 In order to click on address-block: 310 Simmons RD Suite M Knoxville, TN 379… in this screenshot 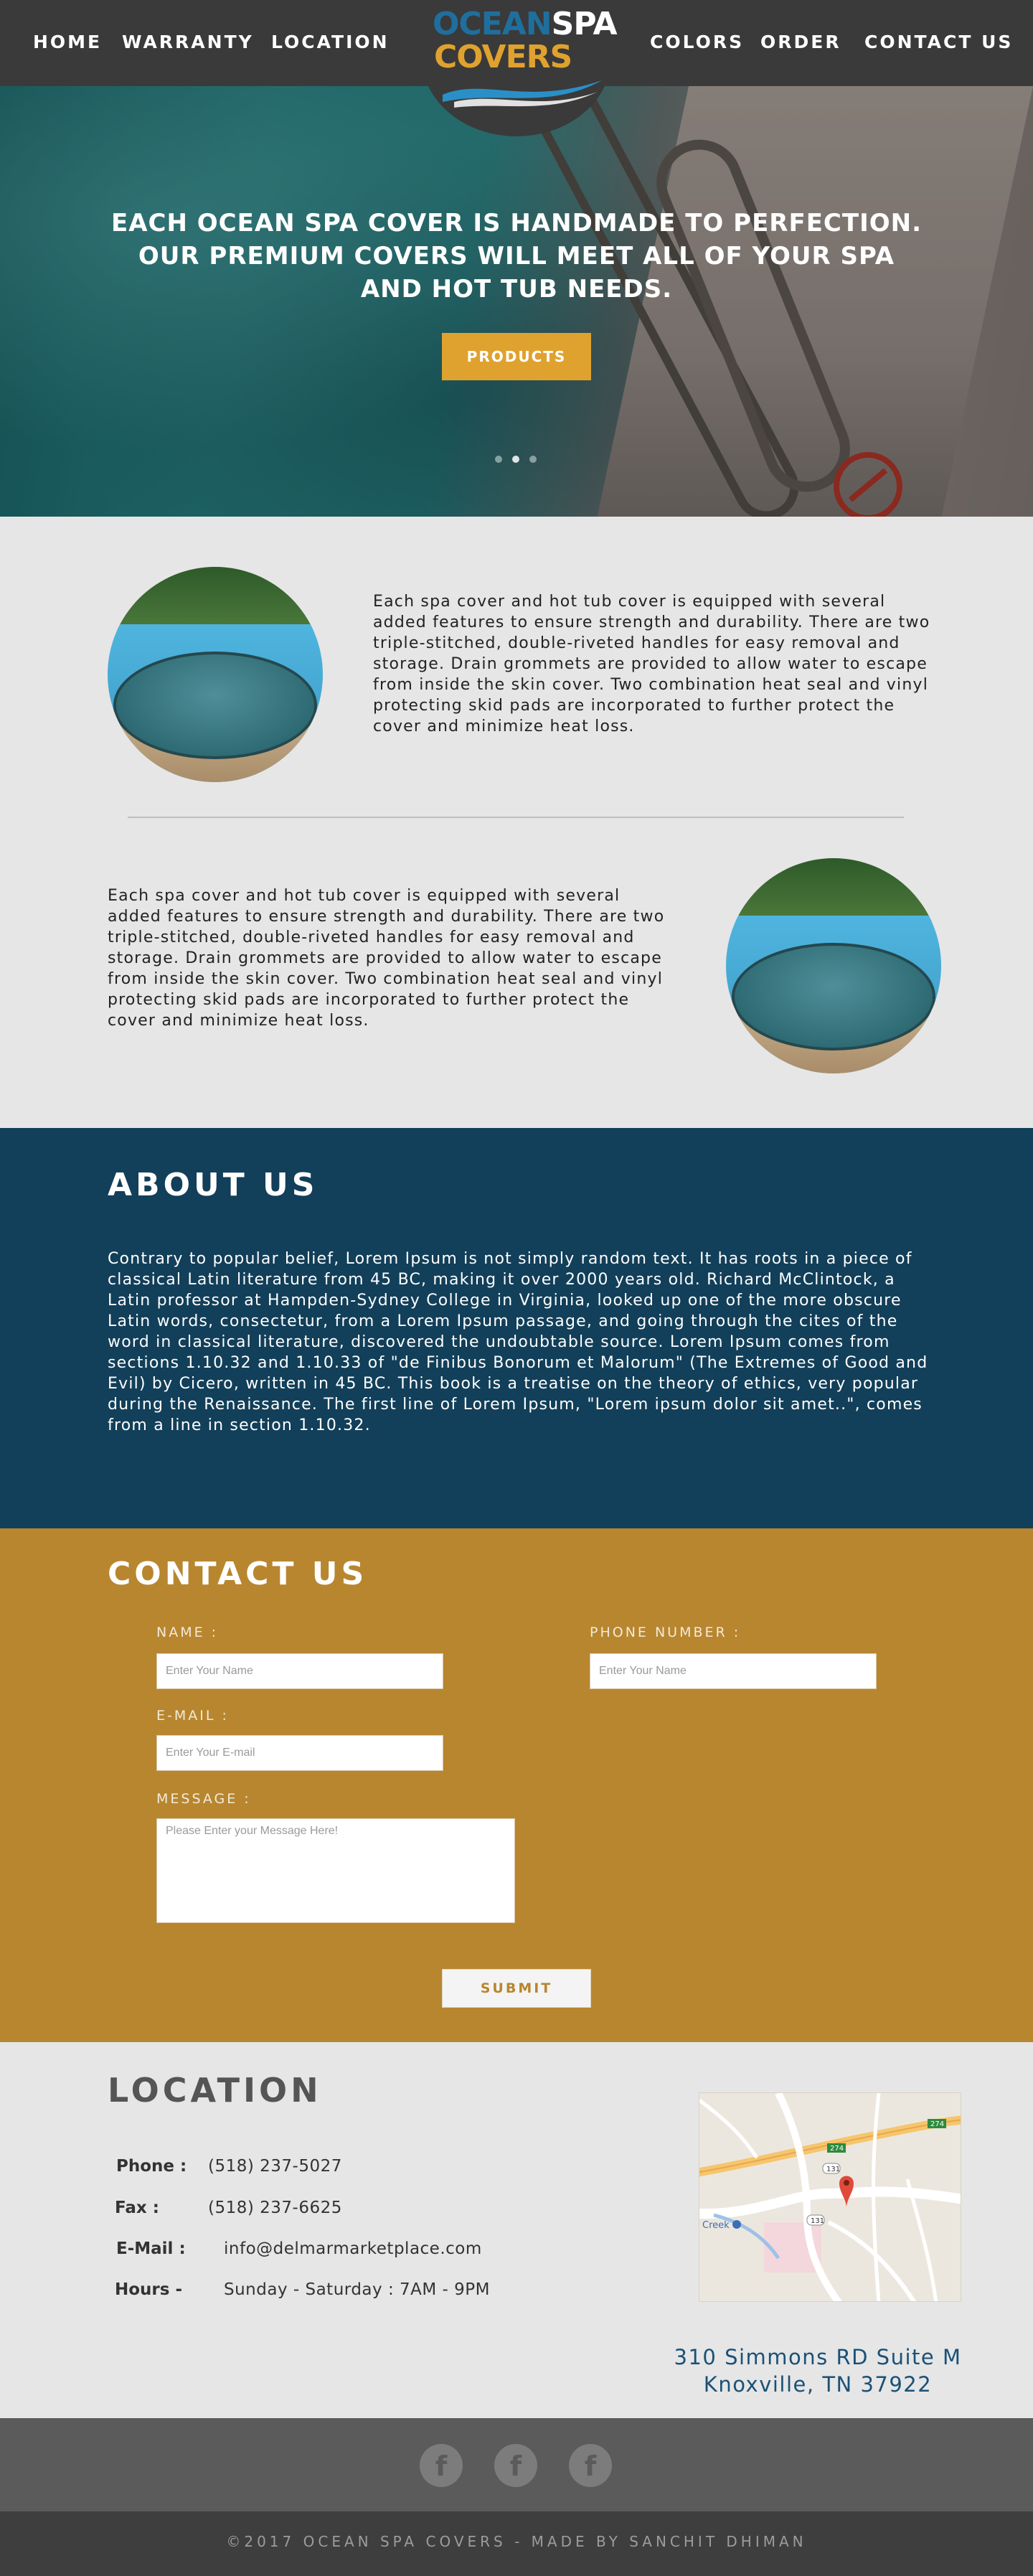, I will do `click(818, 2371)`.